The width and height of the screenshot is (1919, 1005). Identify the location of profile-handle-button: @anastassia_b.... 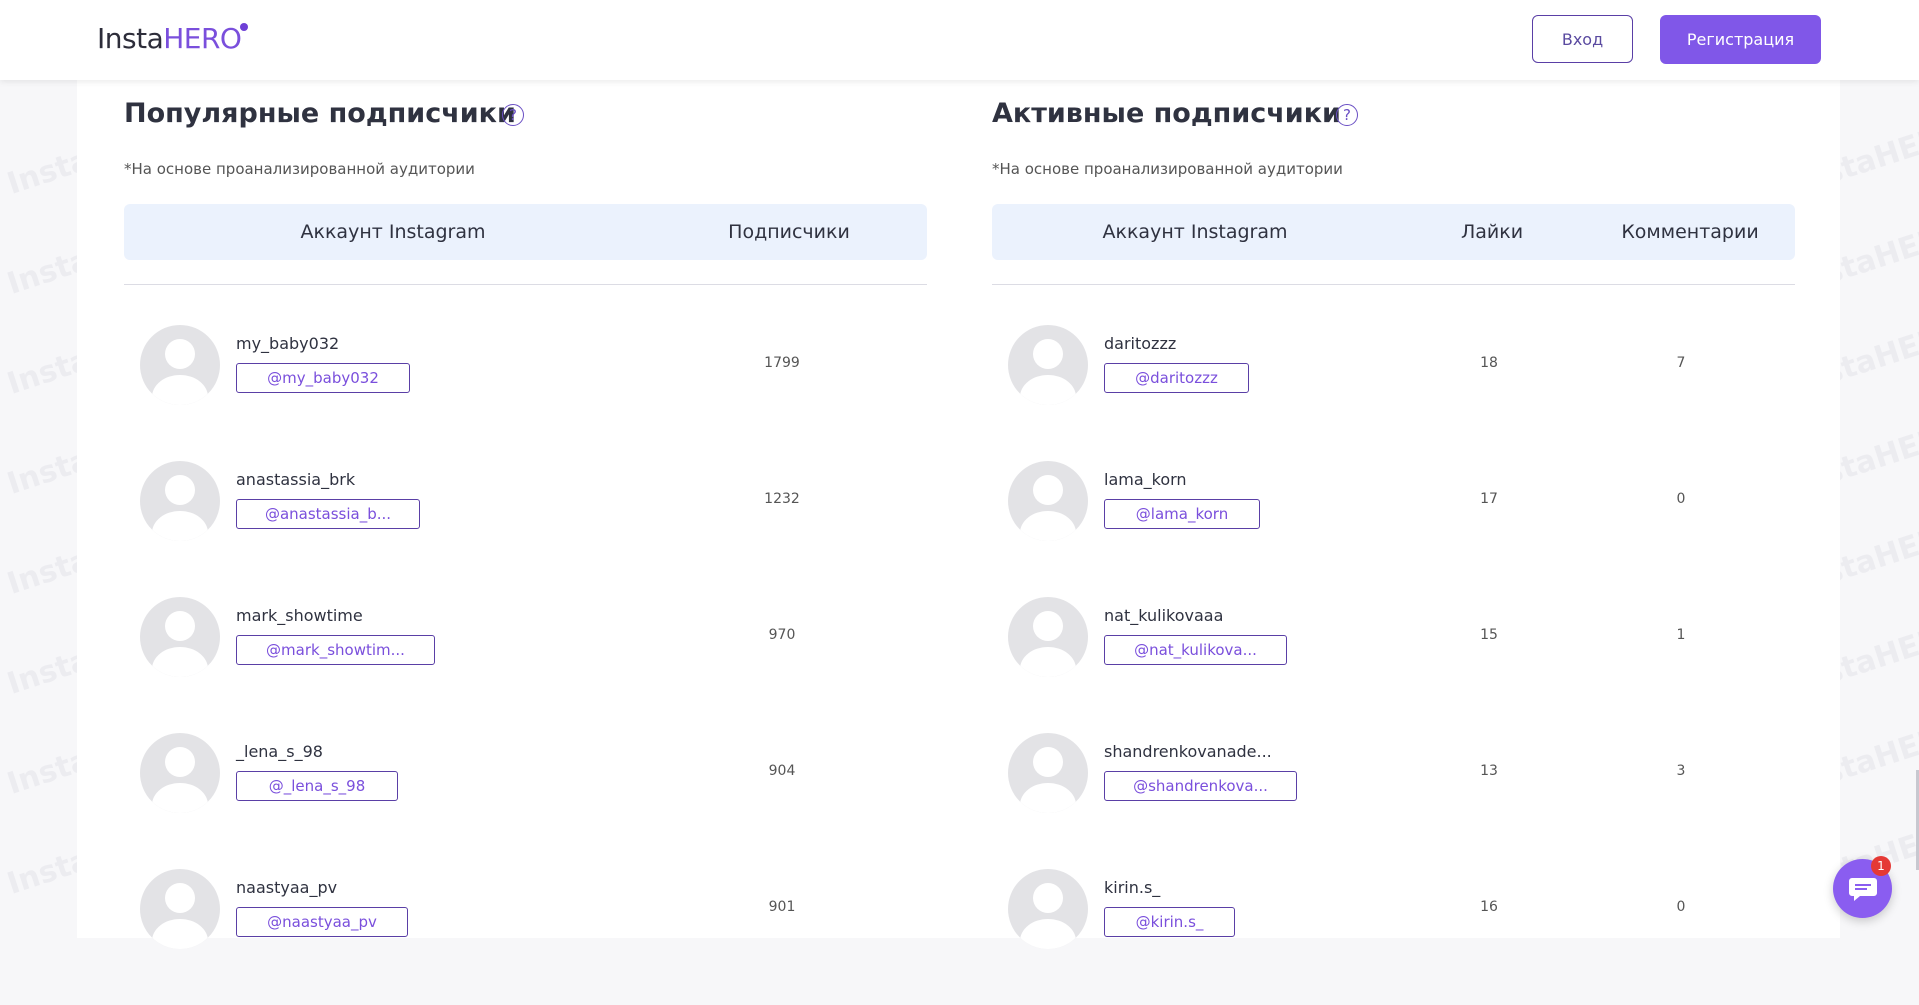
(328, 514).